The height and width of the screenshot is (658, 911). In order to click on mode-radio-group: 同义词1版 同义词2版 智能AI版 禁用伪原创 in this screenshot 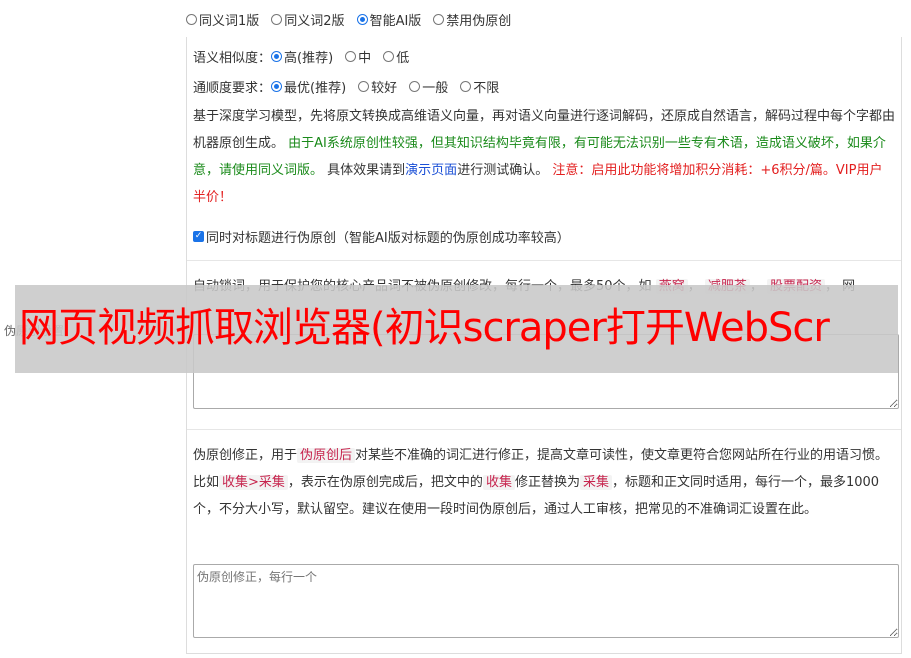, I will do `click(354, 19)`.